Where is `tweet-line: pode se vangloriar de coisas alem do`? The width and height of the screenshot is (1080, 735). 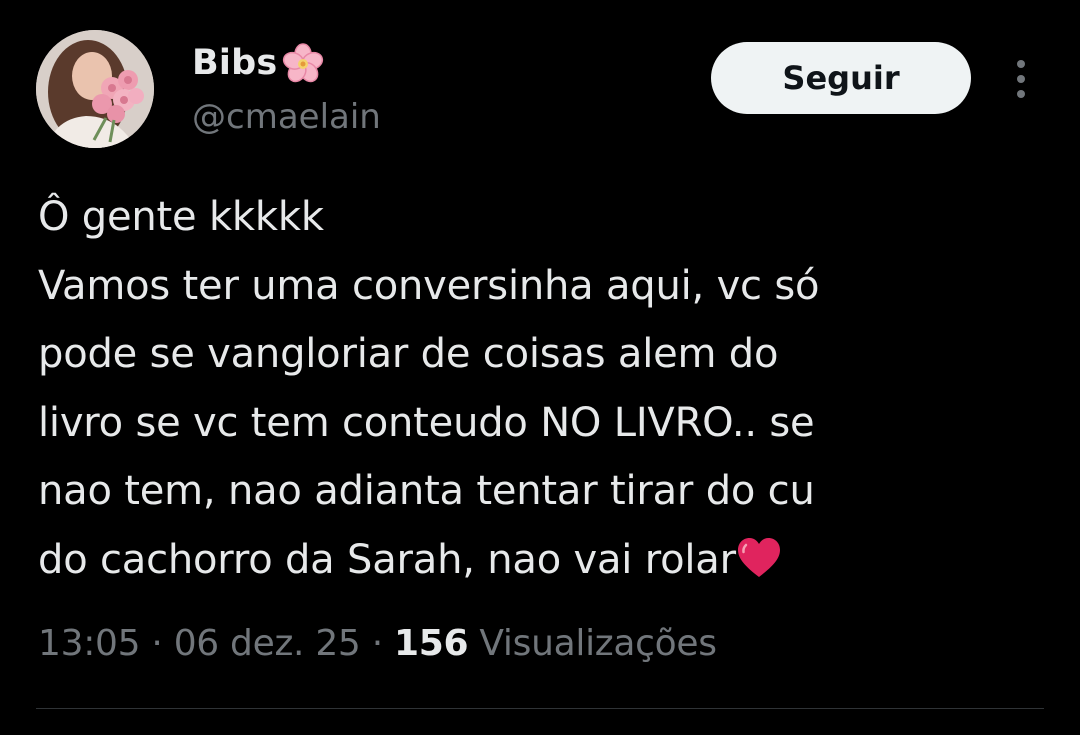 tweet-line: pode se vangloriar de coisas alem do is located at coordinates (408, 354).